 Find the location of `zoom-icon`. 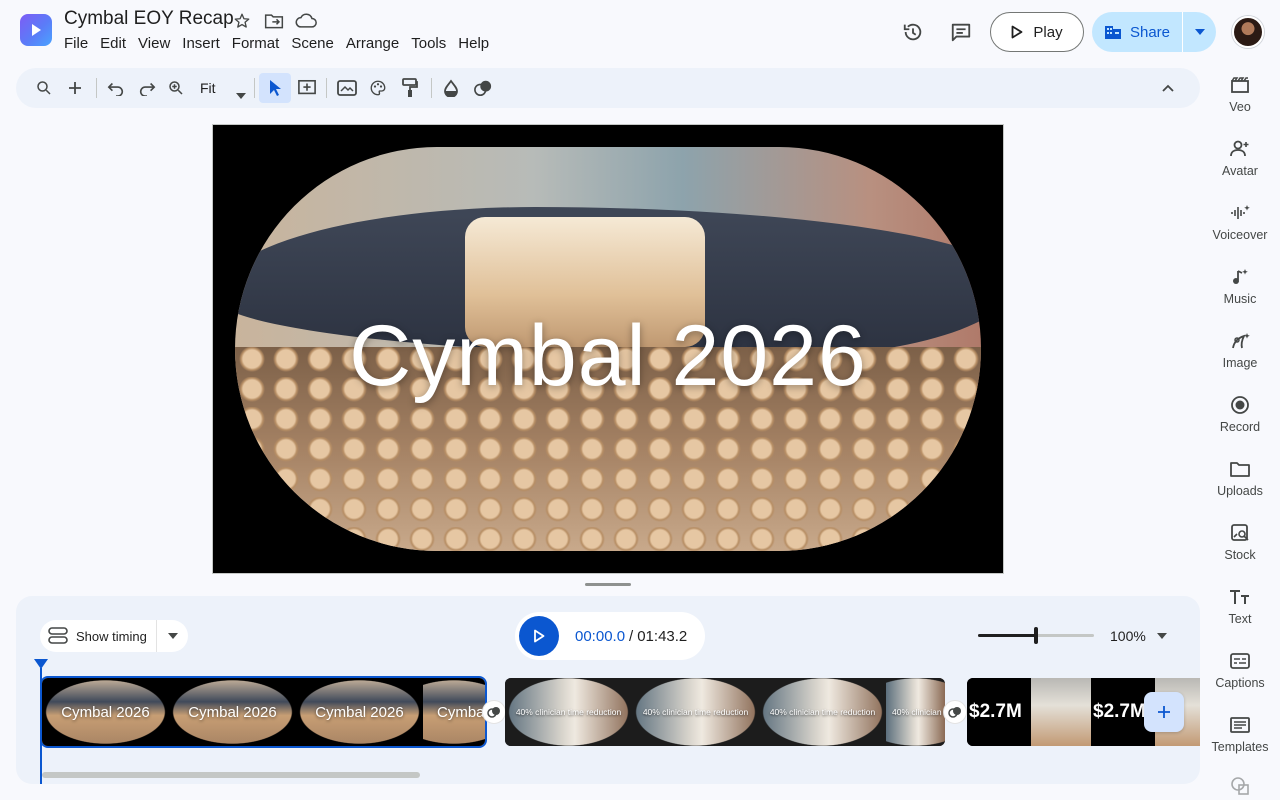

zoom-icon is located at coordinates (176, 88).